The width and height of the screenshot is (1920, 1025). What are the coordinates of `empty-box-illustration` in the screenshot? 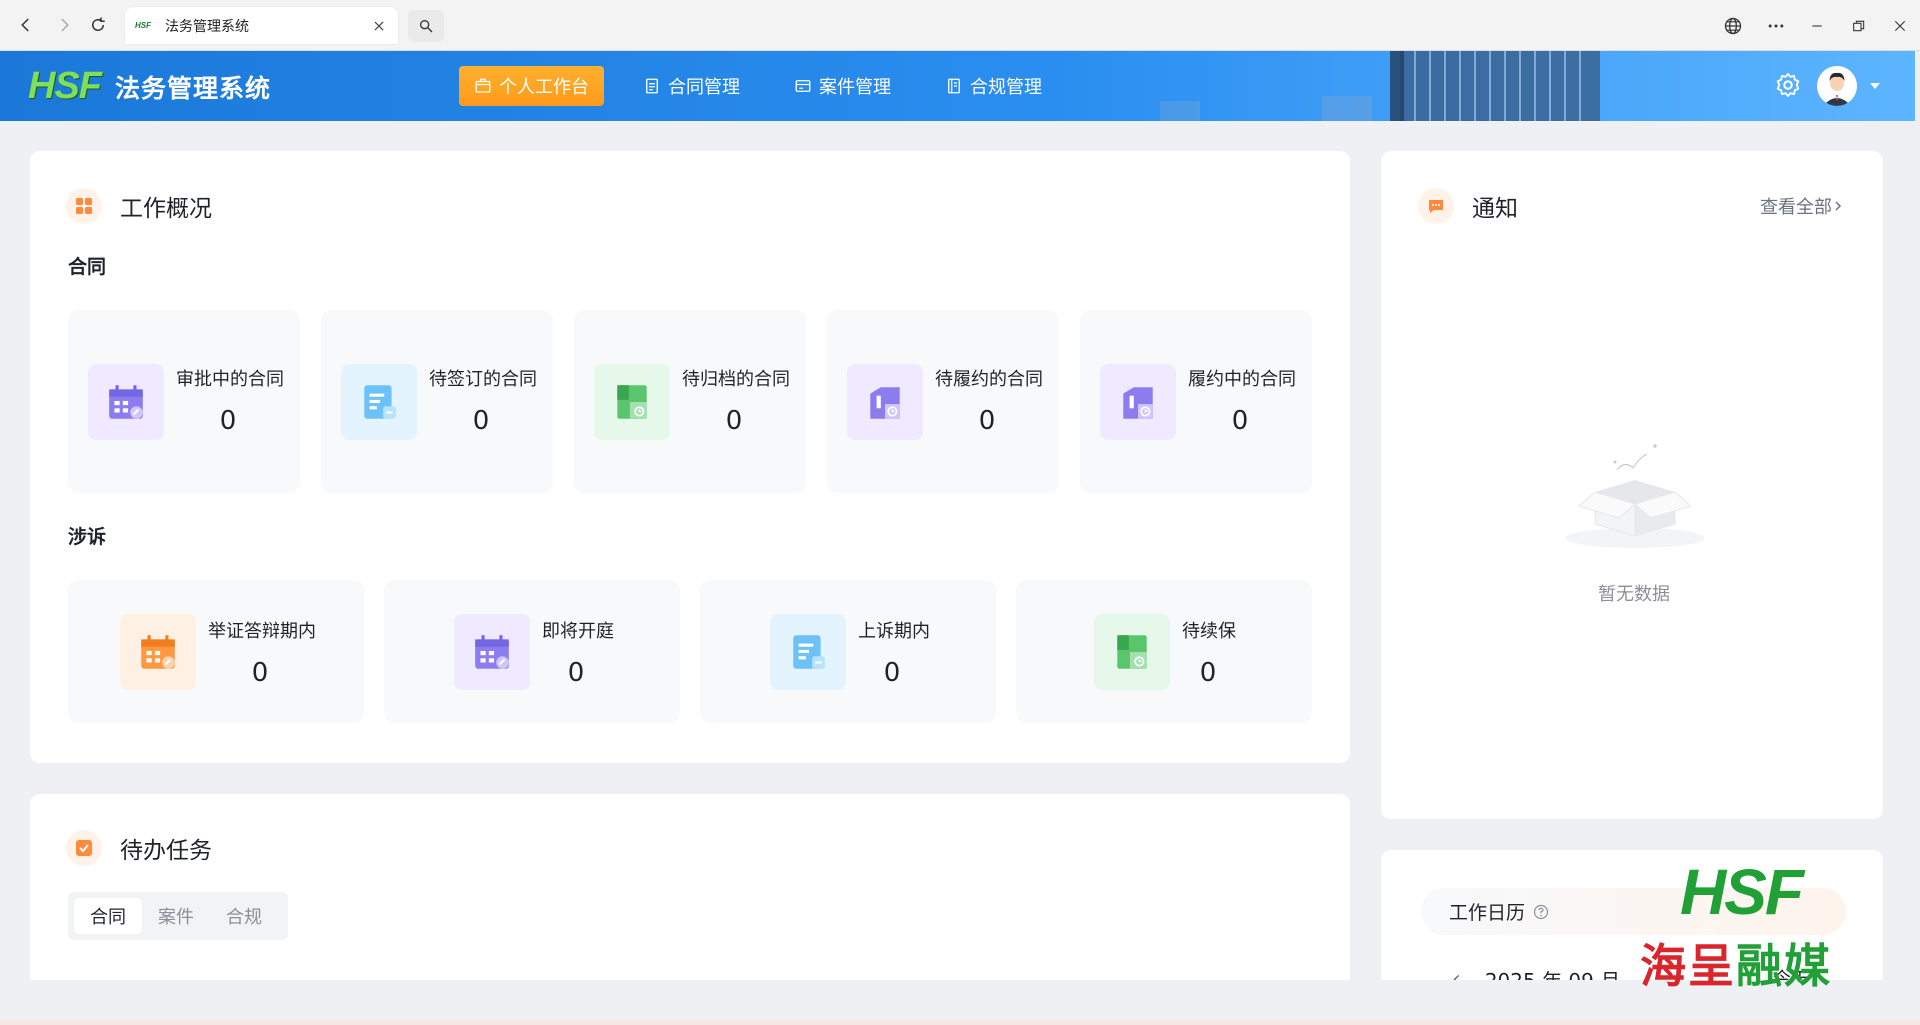 It's located at (1635, 496).